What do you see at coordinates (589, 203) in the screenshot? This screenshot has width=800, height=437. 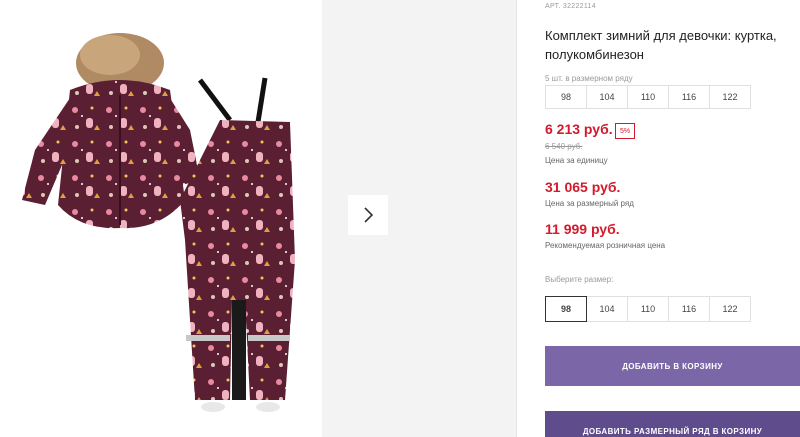 I see `row-price-caption: Цена за размерный ряд` at bounding box center [589, 203].